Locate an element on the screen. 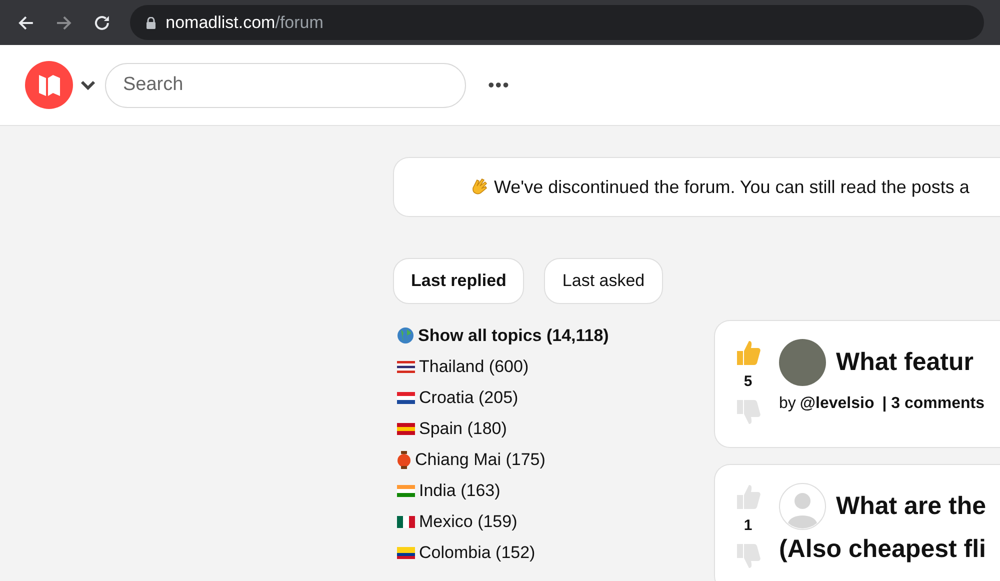 This screenshot has width=1000, height=581. avatar-icon is located at coordinates (802, 506).